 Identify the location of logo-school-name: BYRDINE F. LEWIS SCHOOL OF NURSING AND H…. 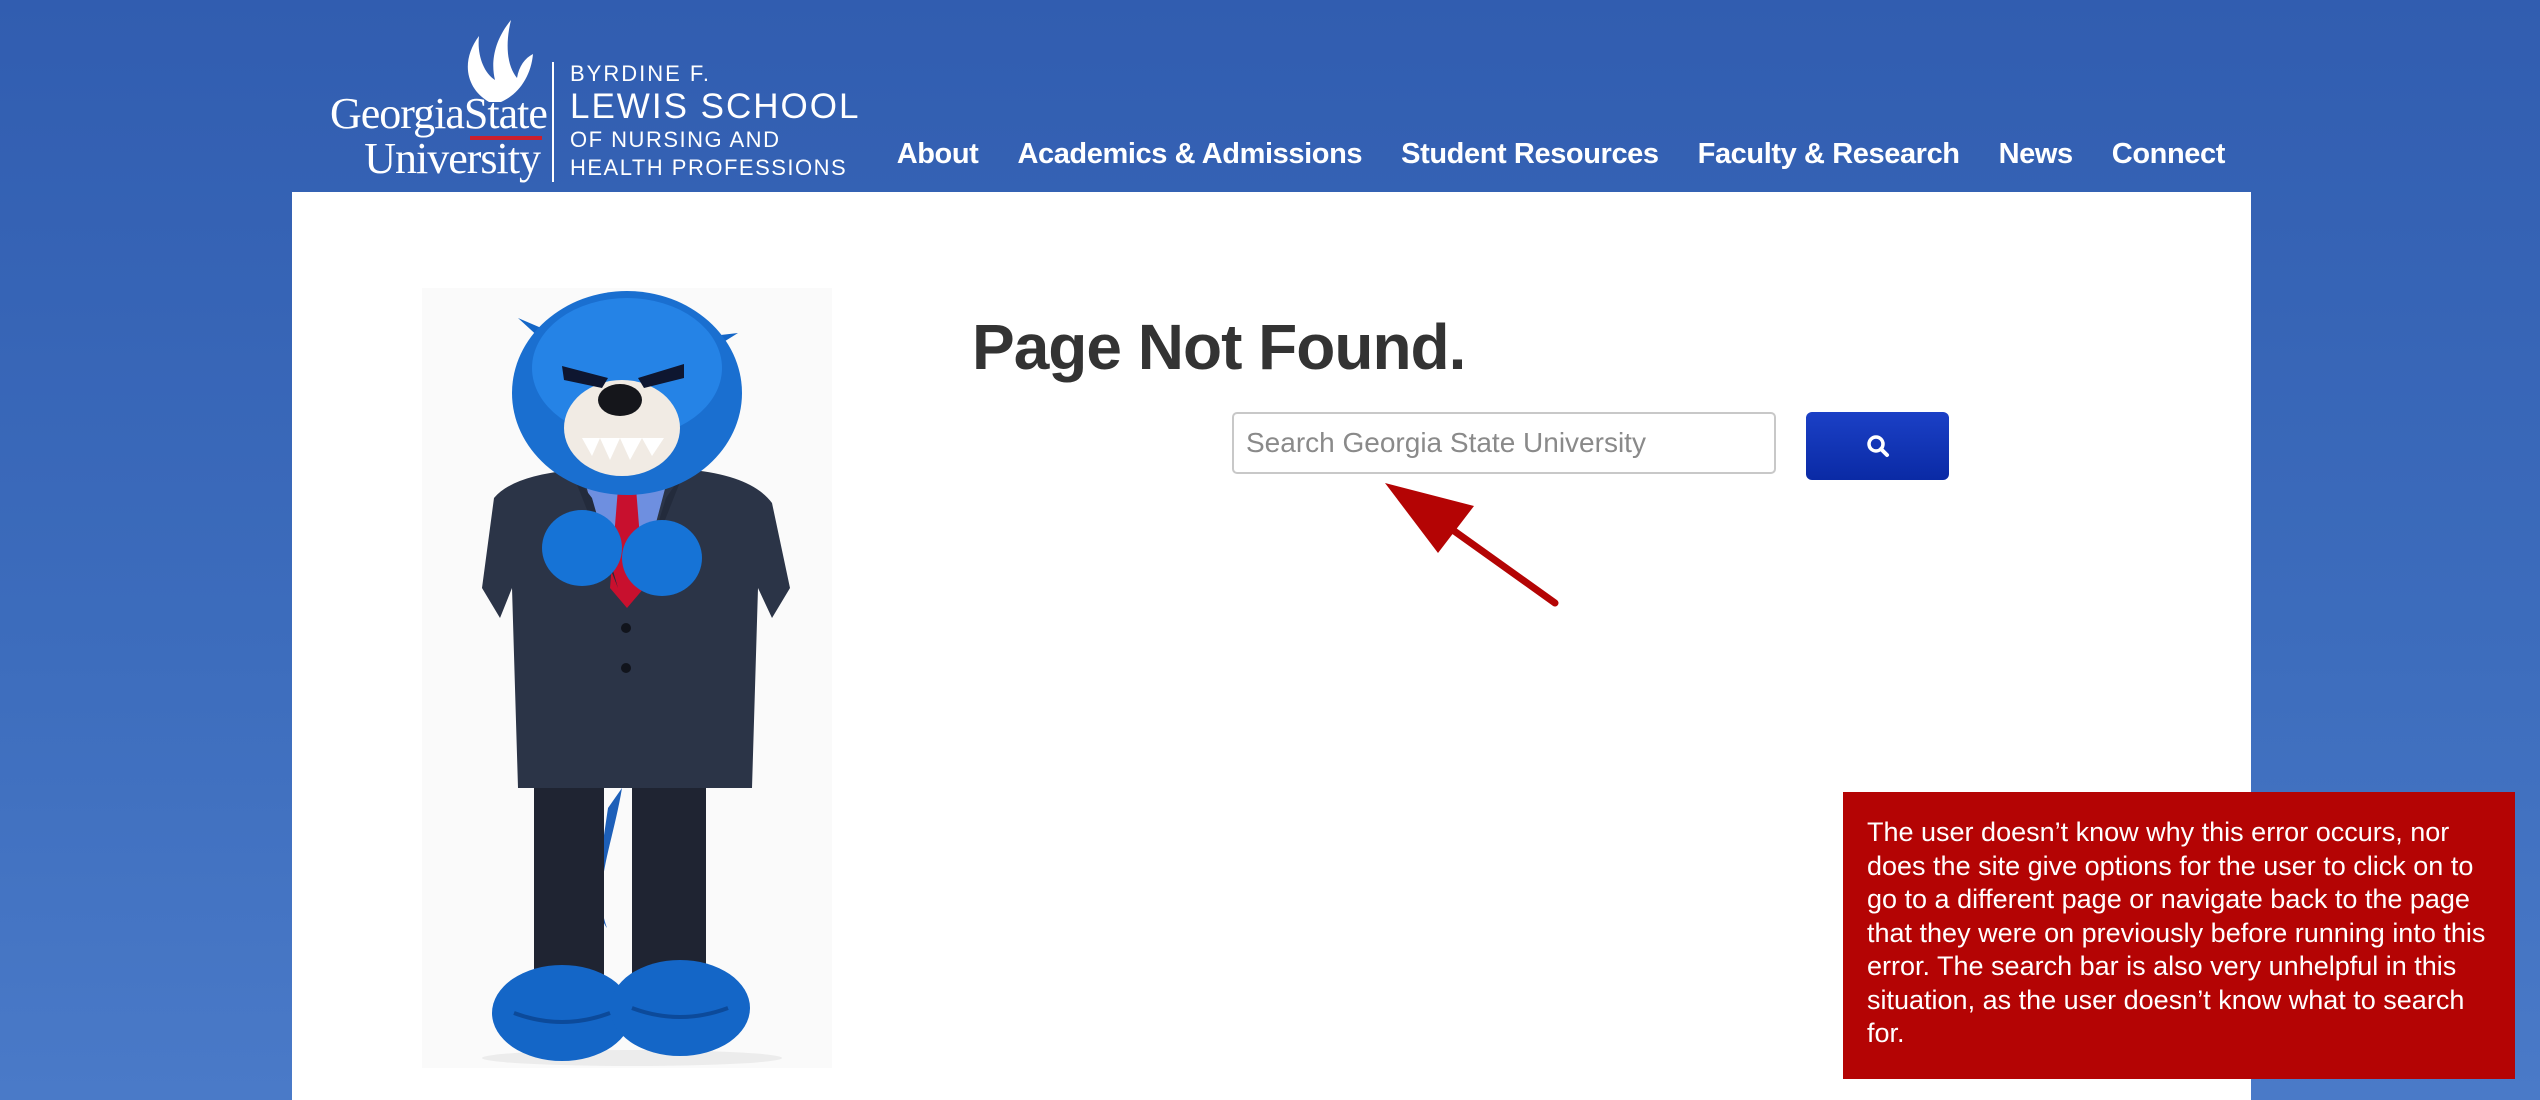
(715, 121).